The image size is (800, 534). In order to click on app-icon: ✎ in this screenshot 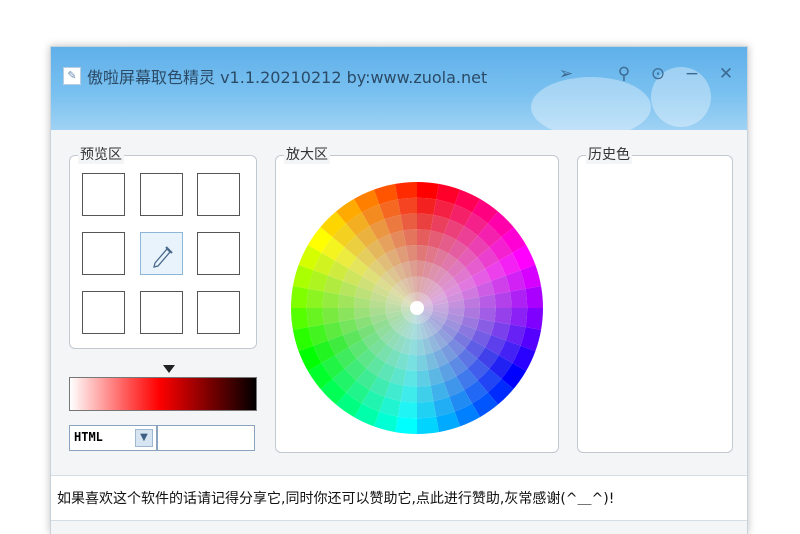, I will do `click(72, 76)`.